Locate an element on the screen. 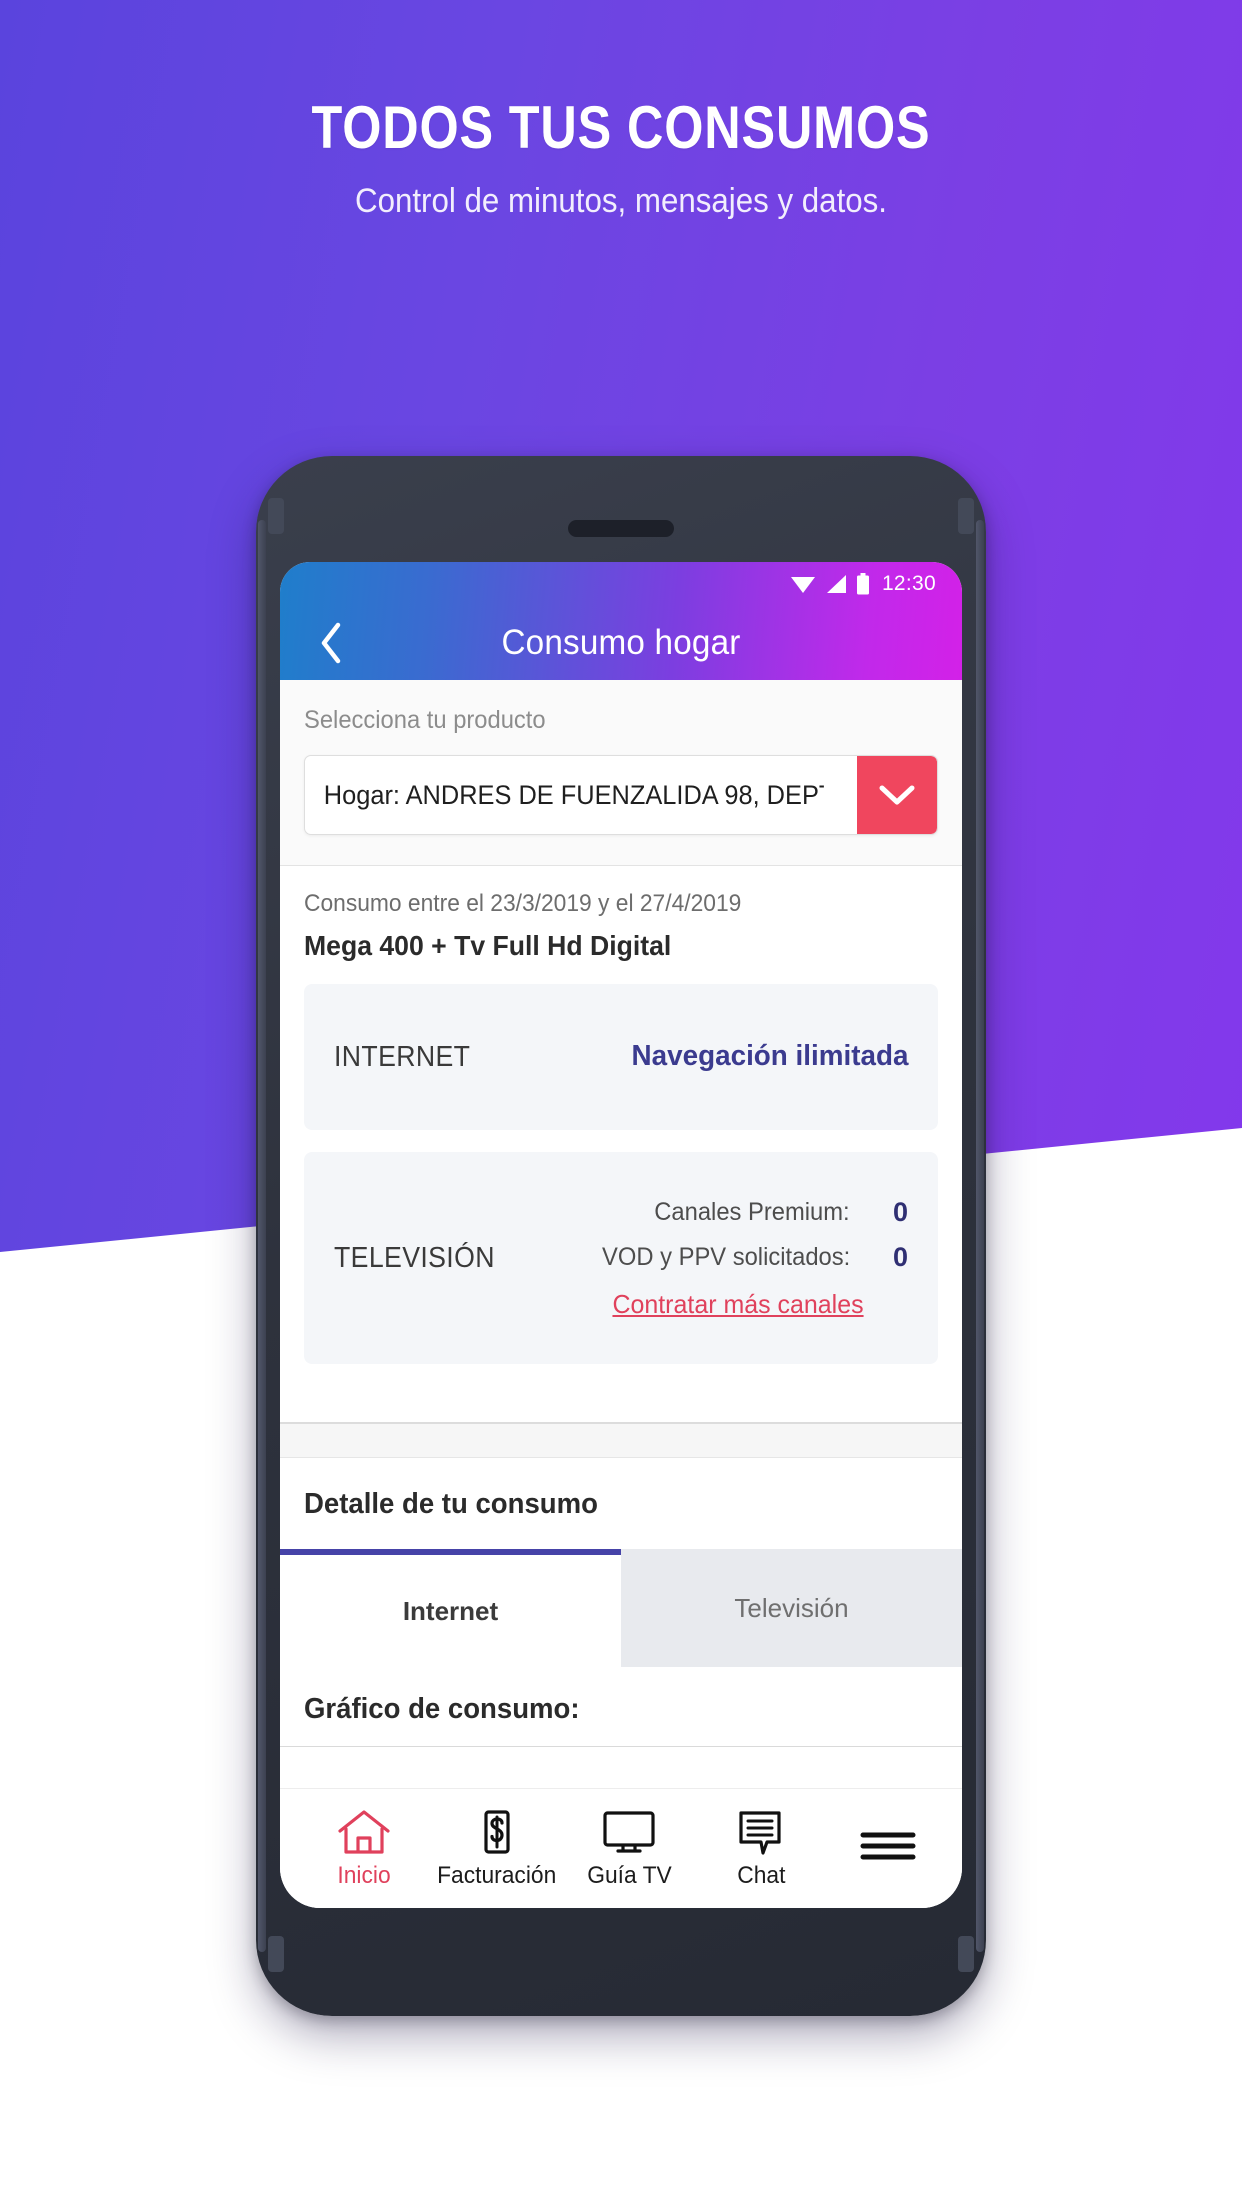  nav-label: Guía TV is located at coordinates (629, 1875).